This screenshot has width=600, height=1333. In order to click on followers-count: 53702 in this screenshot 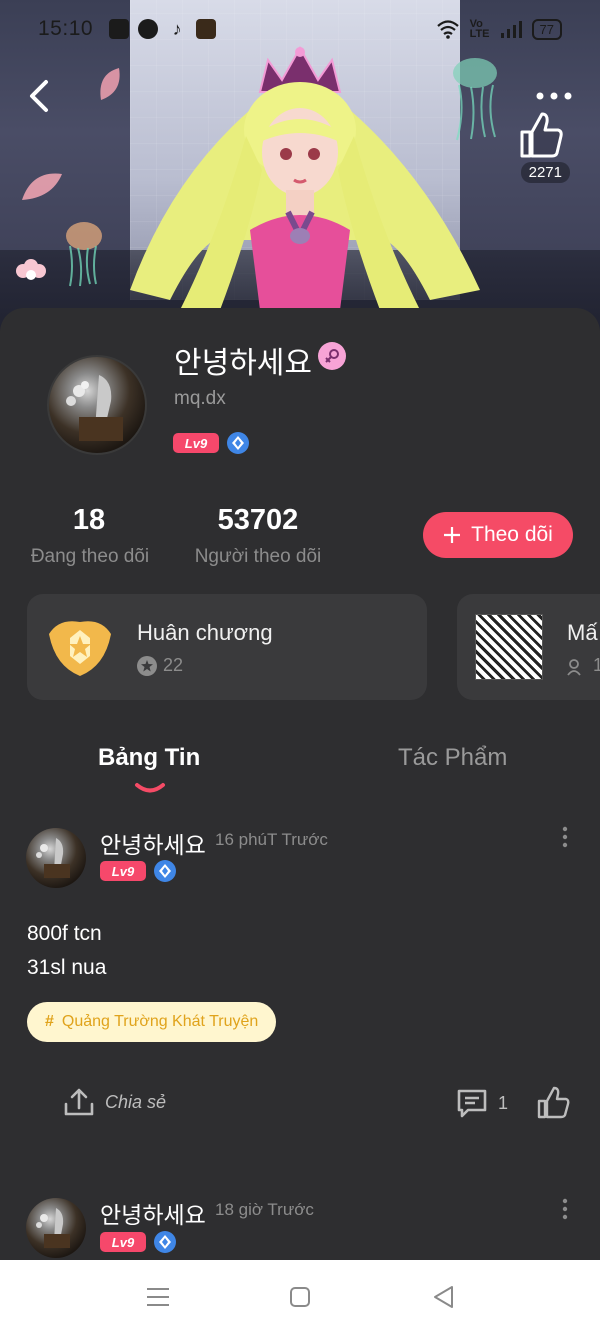, I will do `click(258, 520)`.